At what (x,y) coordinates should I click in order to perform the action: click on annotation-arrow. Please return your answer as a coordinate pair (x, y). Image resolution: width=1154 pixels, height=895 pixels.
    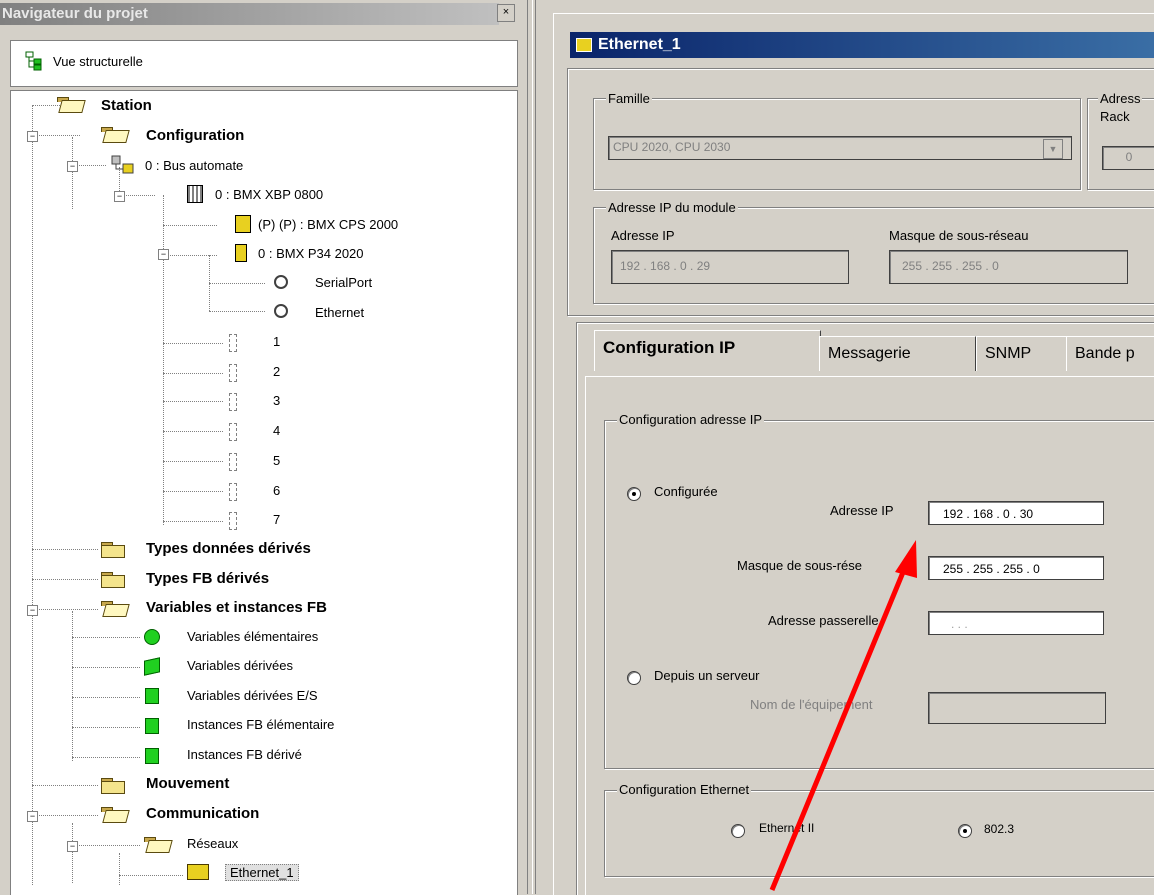
    Looking at the image, I should click on (843, 715).